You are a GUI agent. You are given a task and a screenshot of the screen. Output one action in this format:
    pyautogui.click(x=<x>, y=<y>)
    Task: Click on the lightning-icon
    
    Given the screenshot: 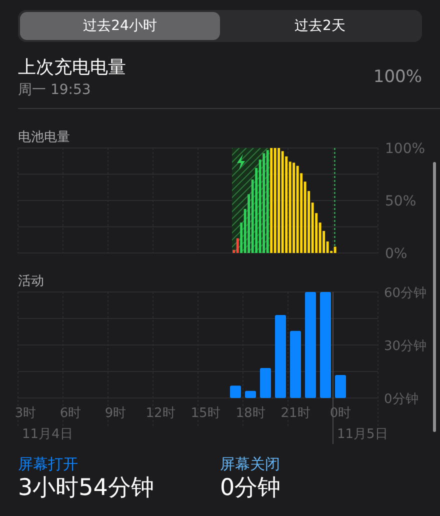 What is the action you would take?
    pyautogui.click(x=241, y=162)
    